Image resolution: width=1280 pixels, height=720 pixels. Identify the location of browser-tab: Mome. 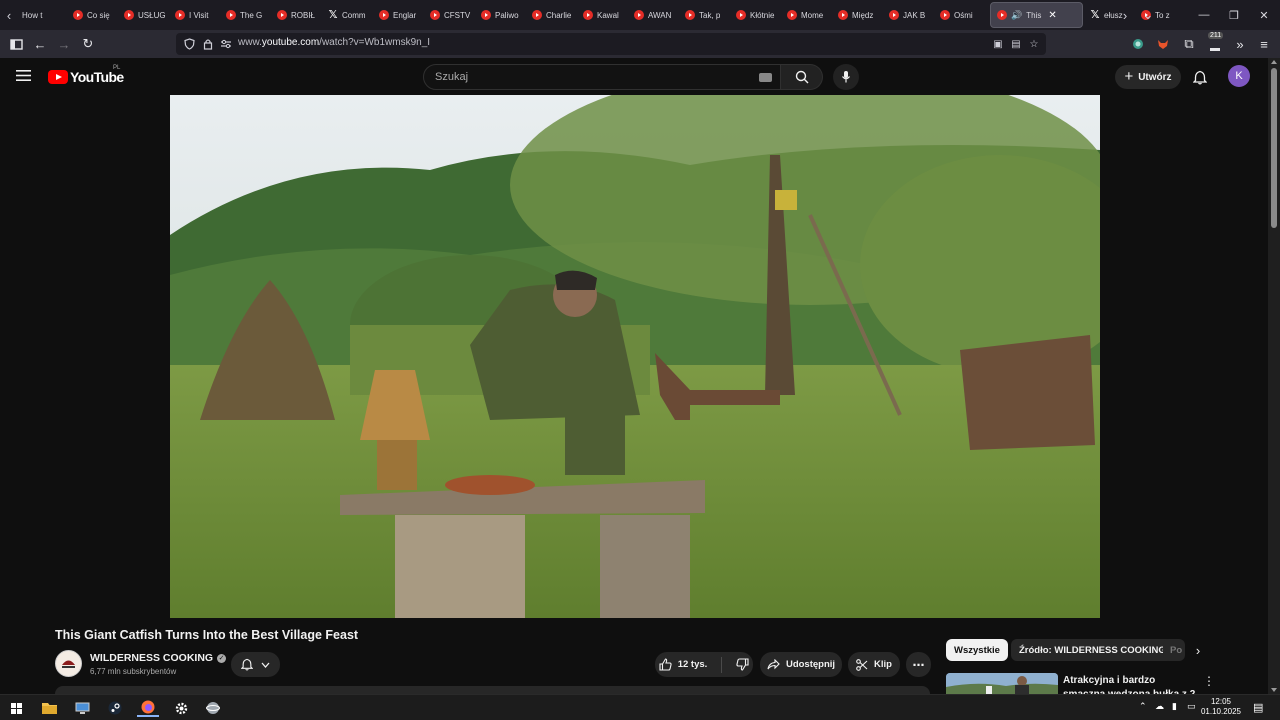
(808, 15).